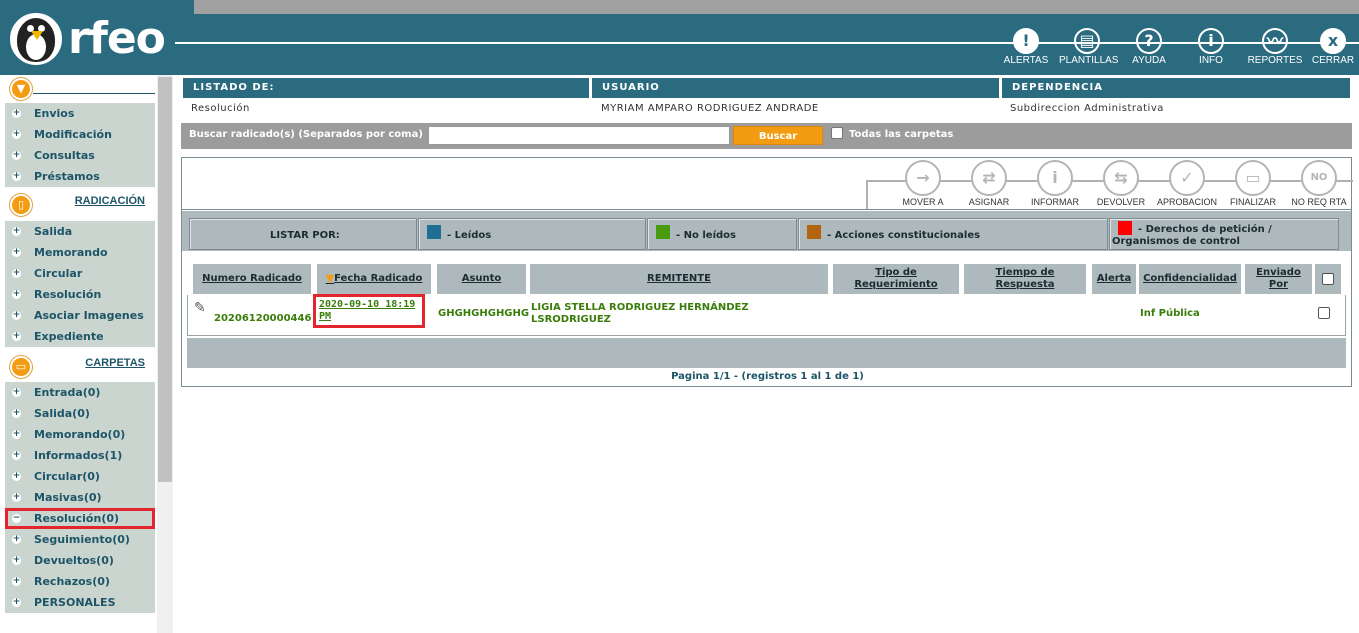  I want to click on finalizar-button: ▭ FINALIZAR, so click(1253, 183).